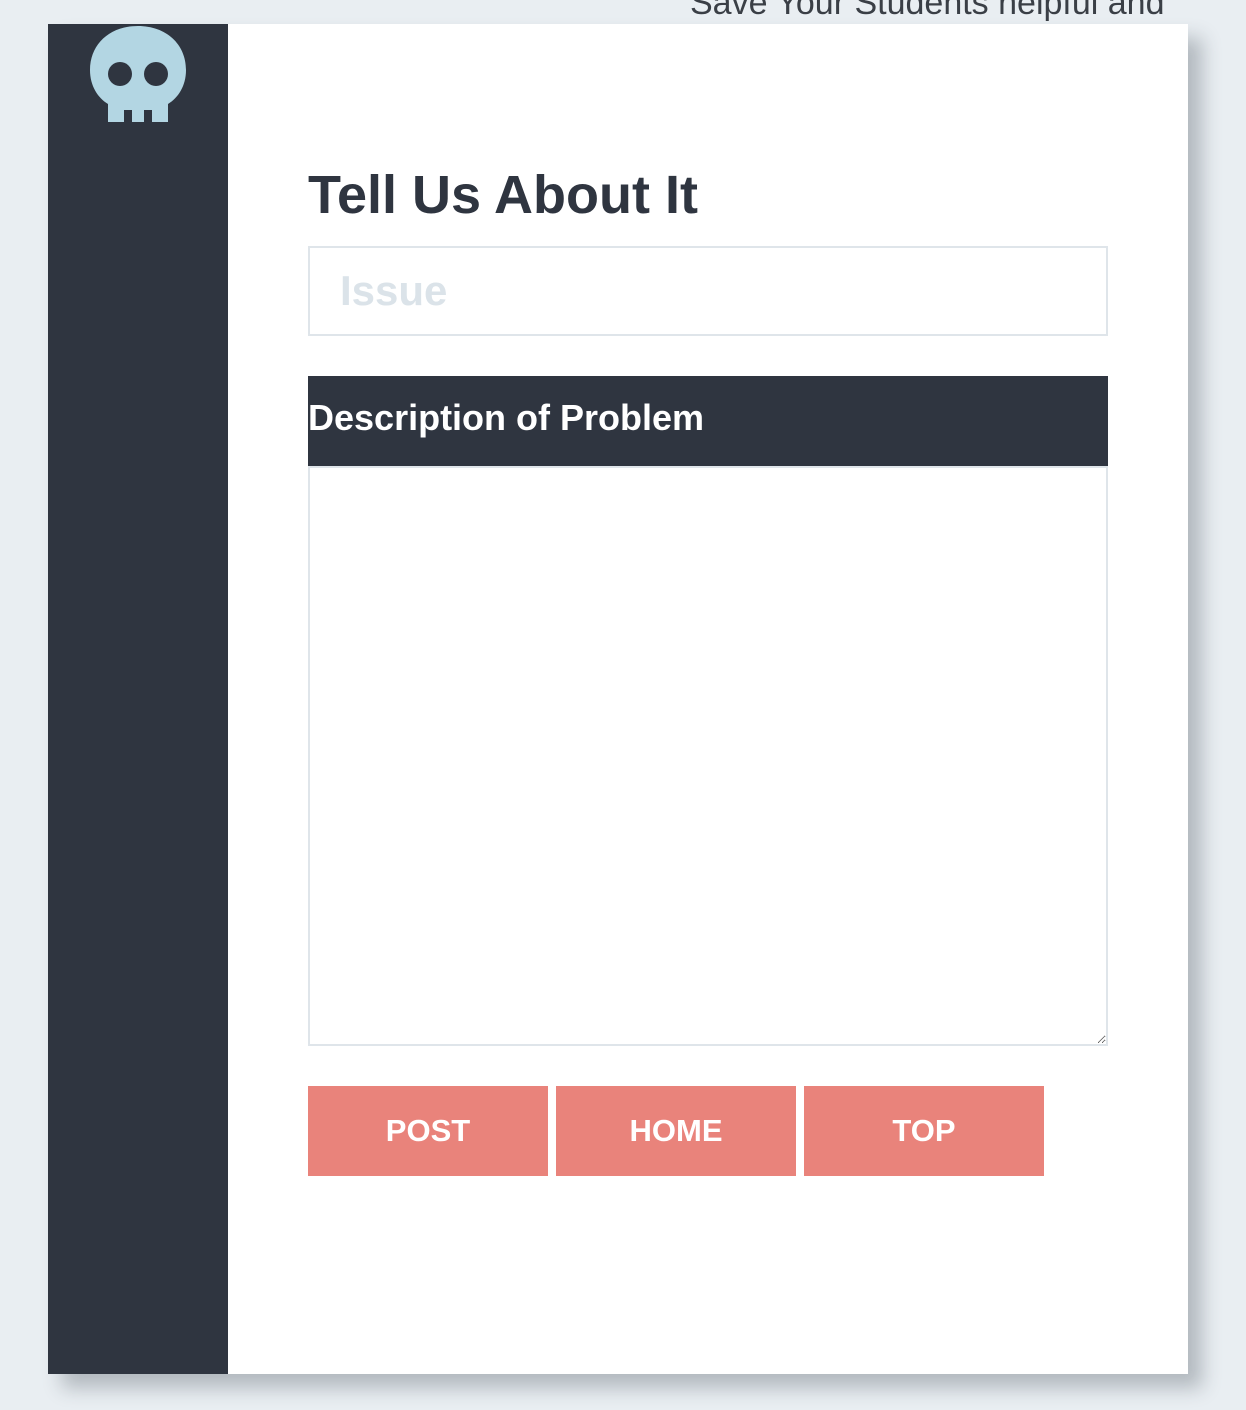  I want to click on sidebar, so click(138, 699).